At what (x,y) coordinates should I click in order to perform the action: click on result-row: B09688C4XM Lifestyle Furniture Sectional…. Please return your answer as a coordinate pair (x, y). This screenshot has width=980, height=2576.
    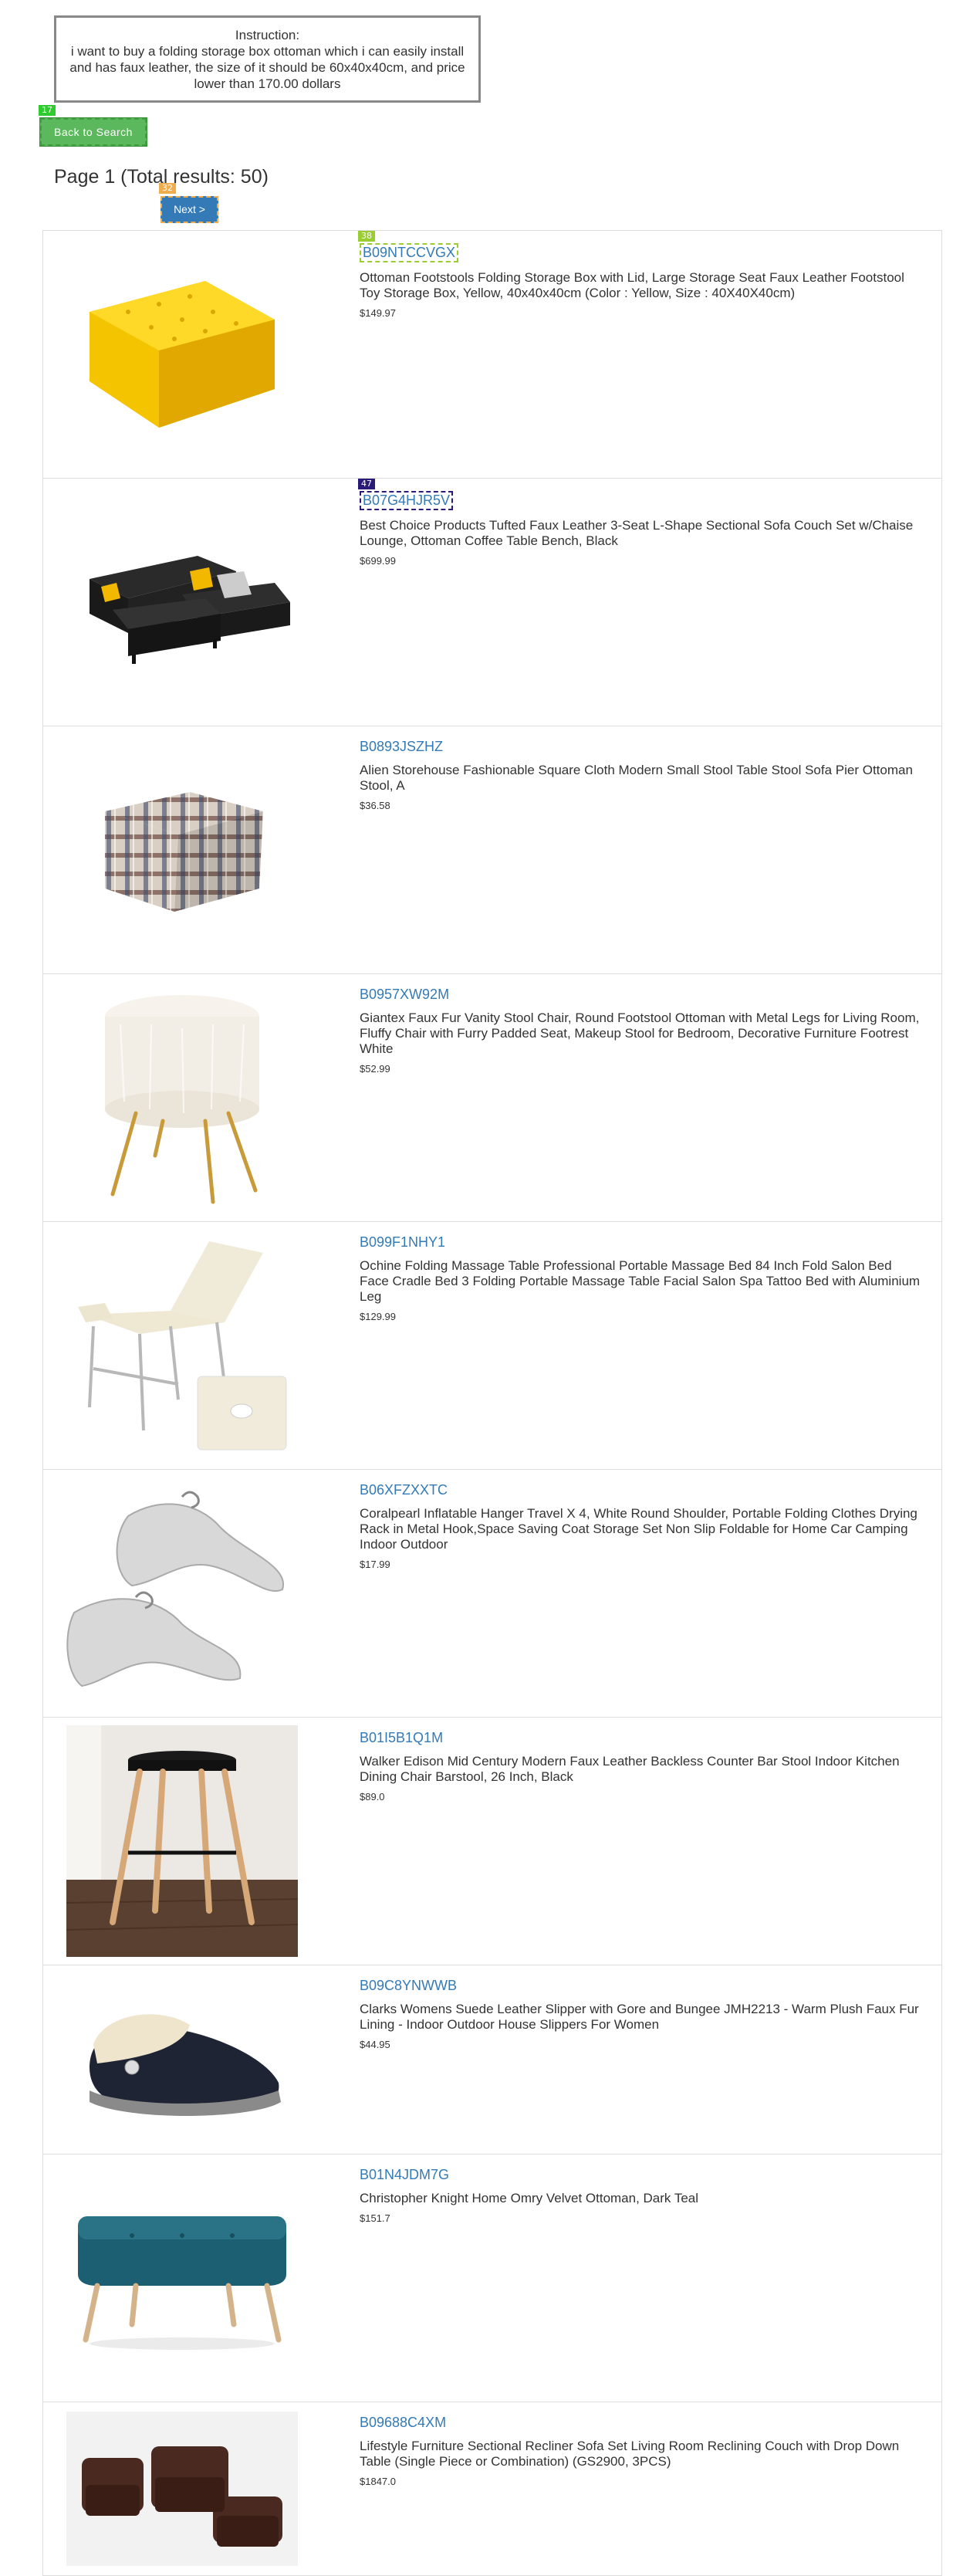
    Looking at the image, I should click on (492, 2489).